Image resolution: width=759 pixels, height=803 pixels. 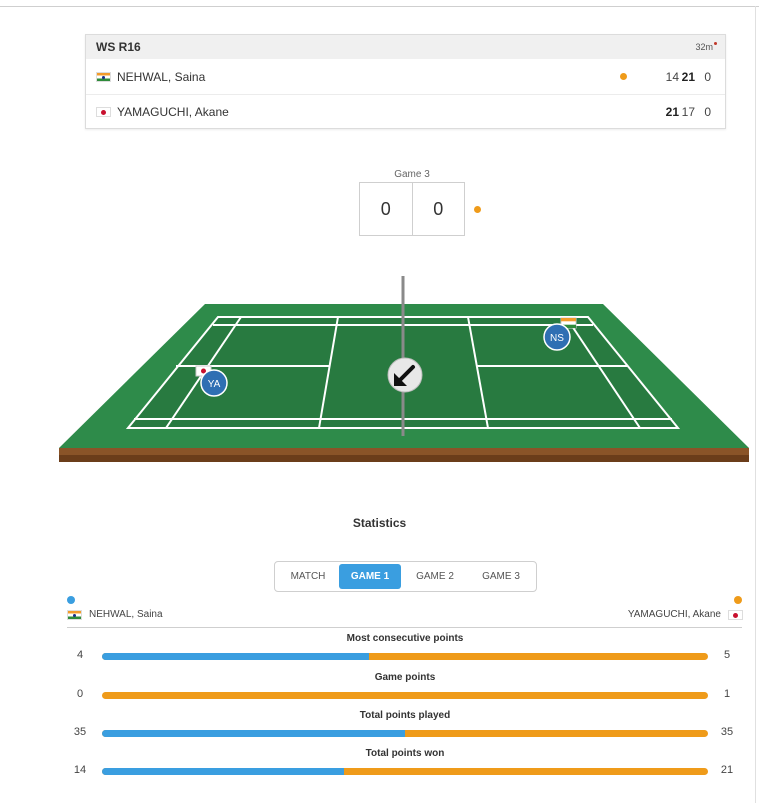 I want to click on tab-game-3: GAME 3, so click(x=501, y=576).